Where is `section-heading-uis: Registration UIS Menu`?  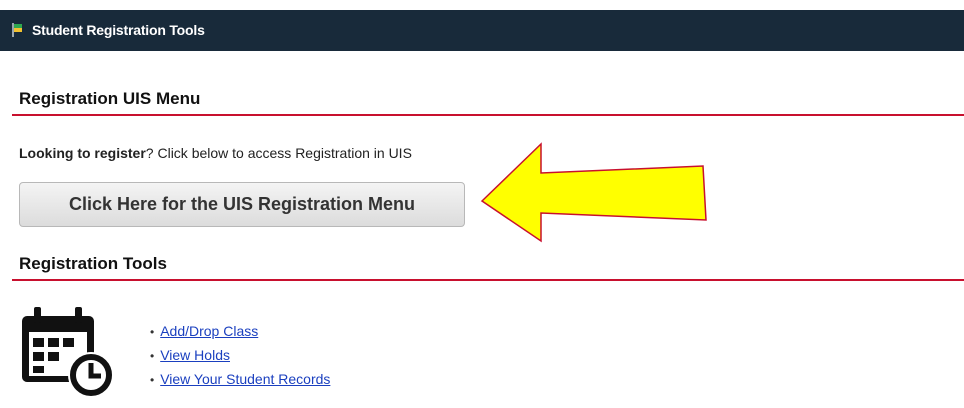 section-heading-uis: Registration UIS Menu is located at coordinates (110, 98).